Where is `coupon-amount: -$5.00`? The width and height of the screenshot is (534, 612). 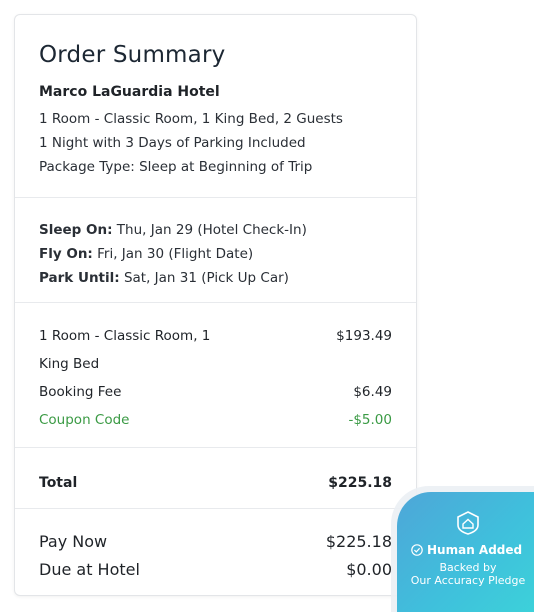
coupon-amount: -$5.00 is located at coordinates (370, 420).